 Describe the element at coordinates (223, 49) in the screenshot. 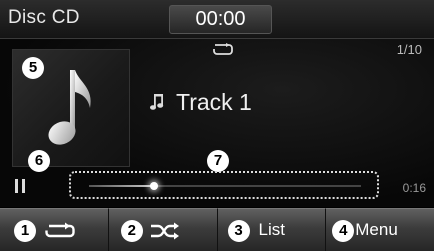

I see `repeat-mode-icon` at that location.